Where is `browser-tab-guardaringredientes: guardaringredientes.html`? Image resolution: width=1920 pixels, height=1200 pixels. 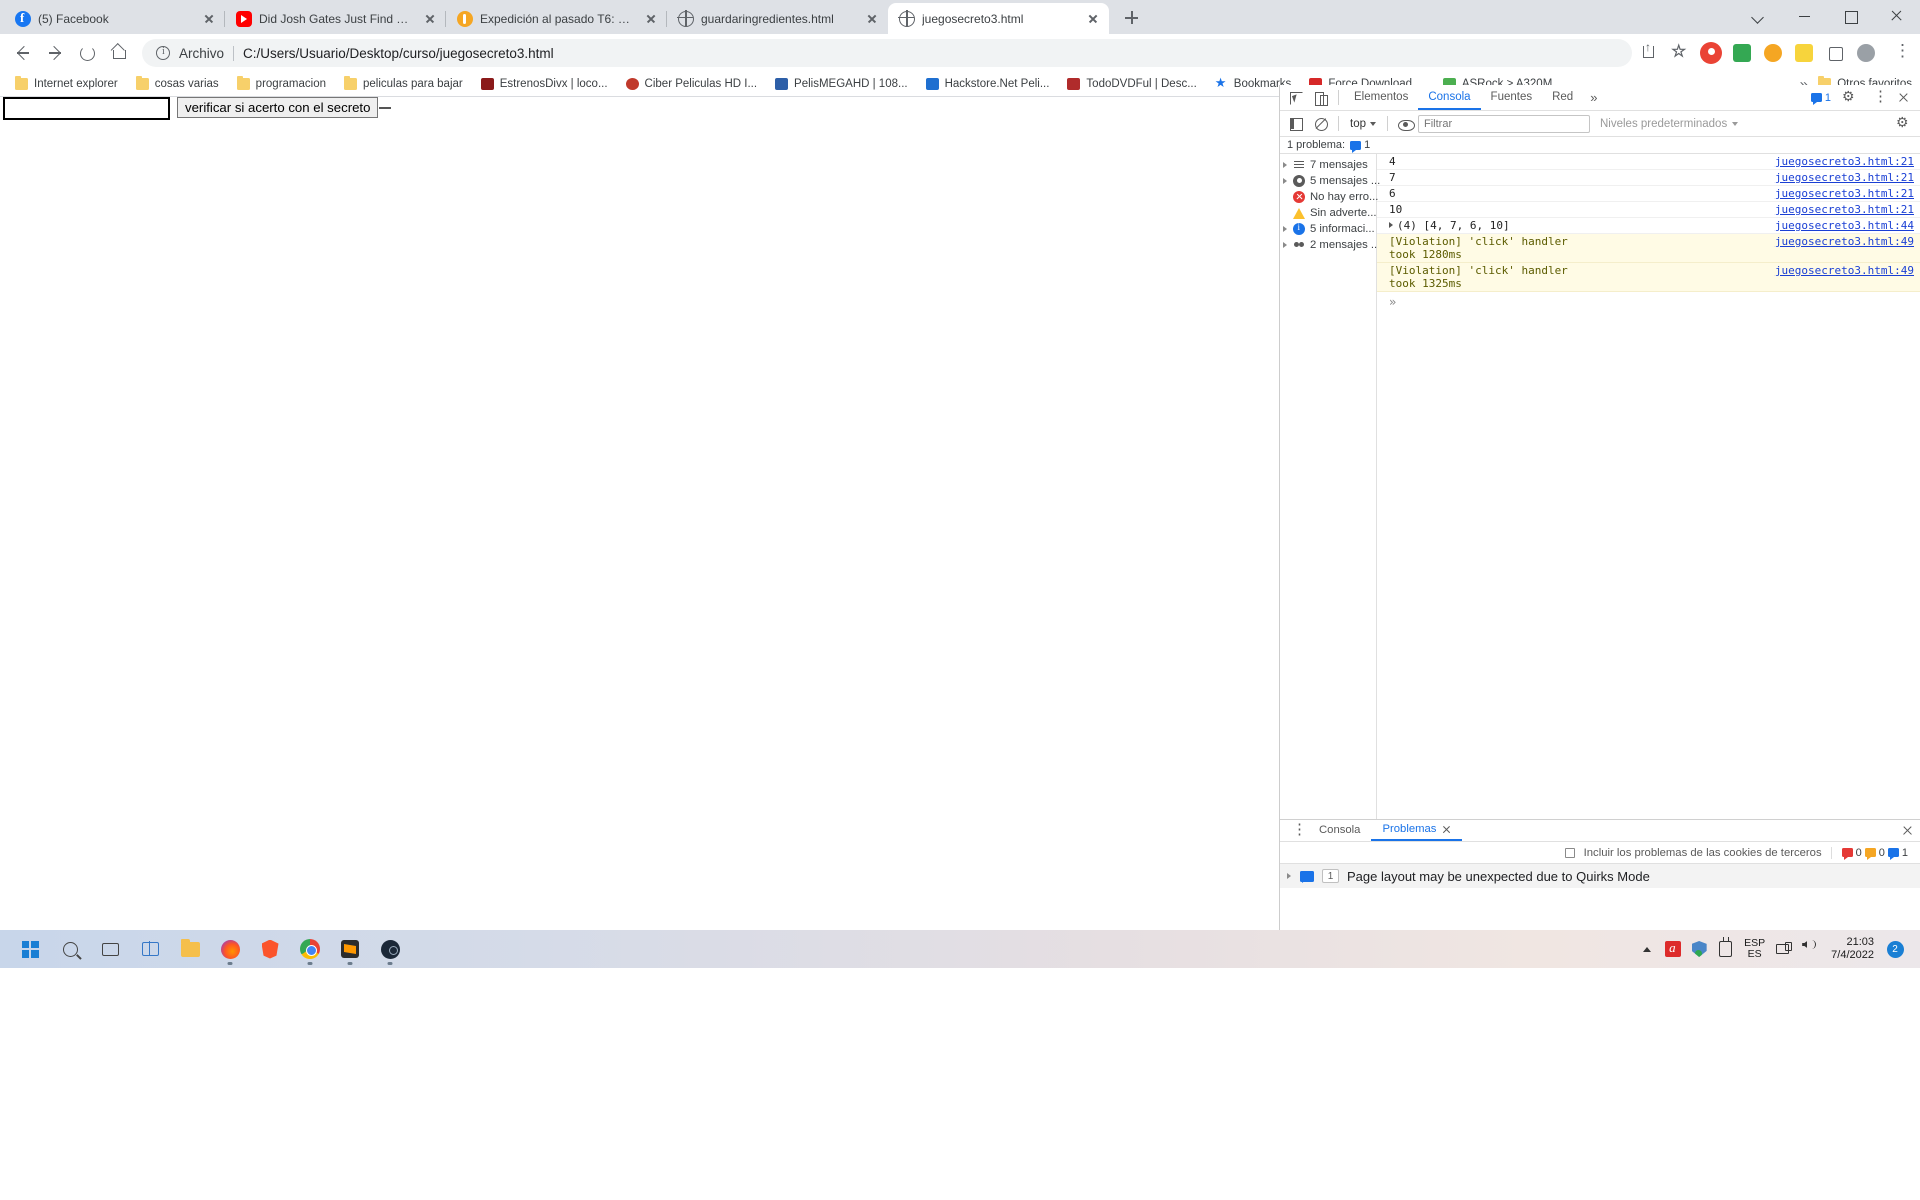 browser-tab-guardaringredientes: guardaringredientes.html is located at coordinates (777, 18).